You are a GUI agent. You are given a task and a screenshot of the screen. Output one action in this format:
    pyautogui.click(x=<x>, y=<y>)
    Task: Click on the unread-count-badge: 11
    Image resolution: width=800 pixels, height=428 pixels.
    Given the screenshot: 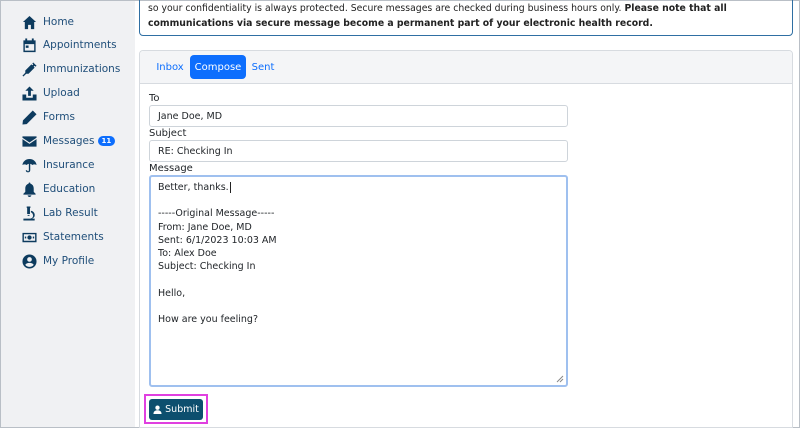 What is the action you would take?
    pyautogui.click(x=106, y=141)
    